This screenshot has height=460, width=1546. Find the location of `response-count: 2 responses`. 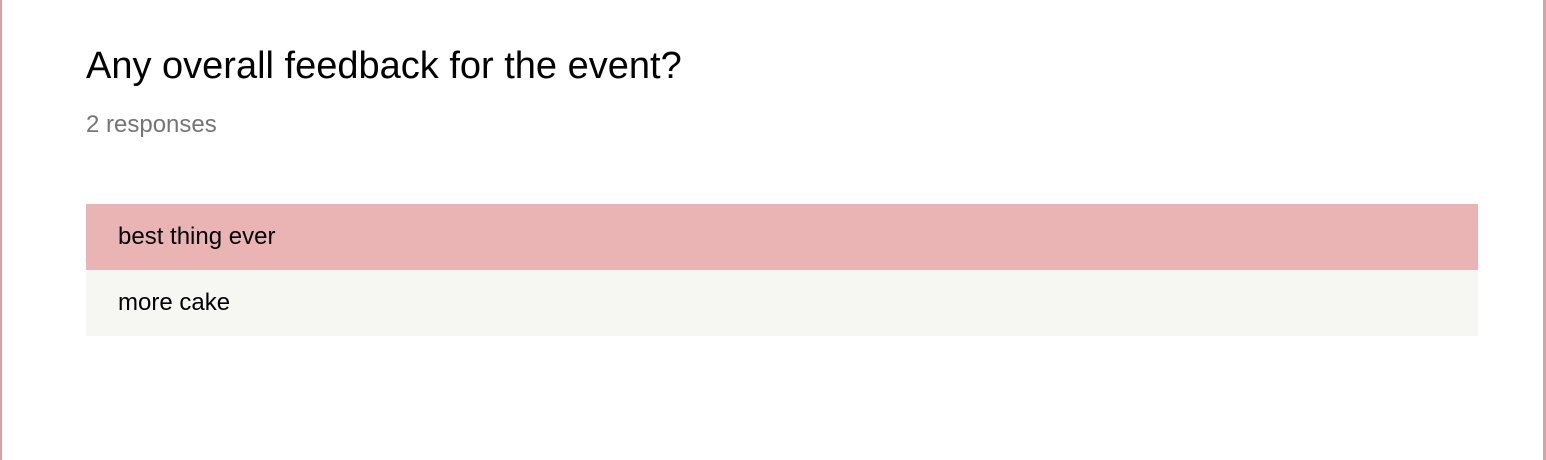

response-count: 2 responses is located at coordinates (151, 124).